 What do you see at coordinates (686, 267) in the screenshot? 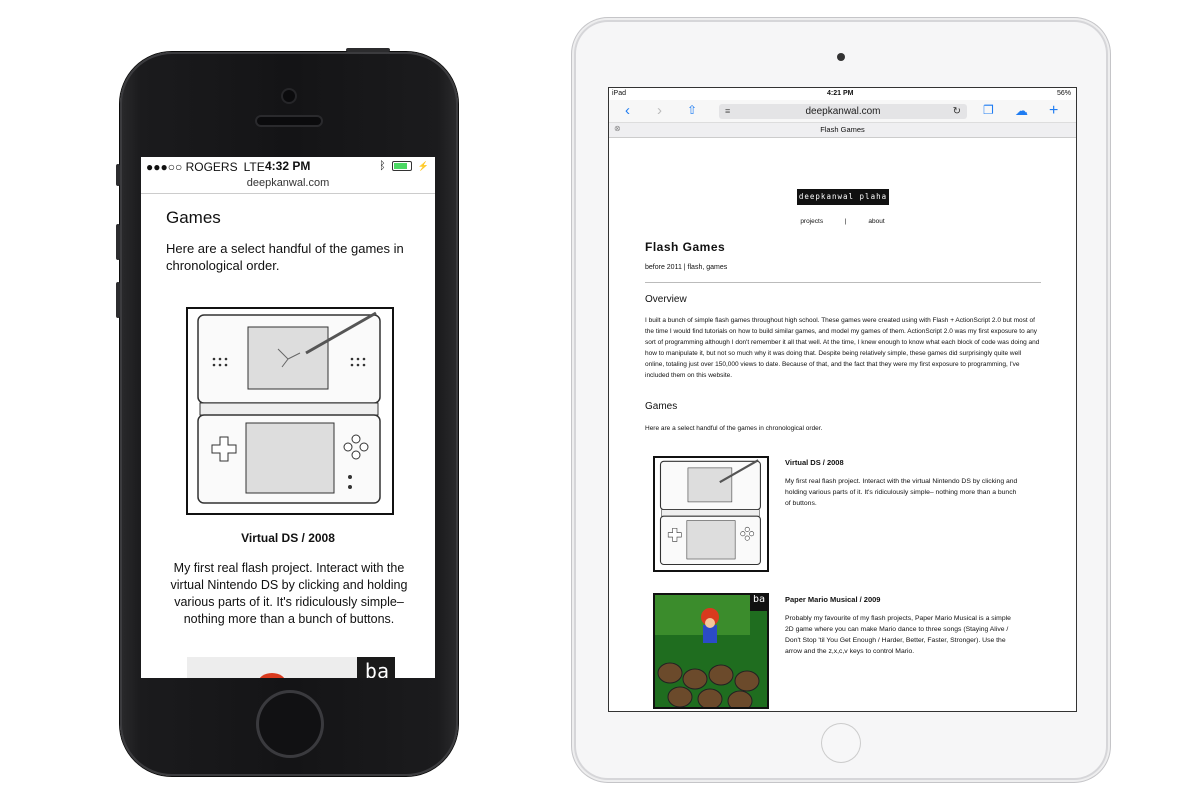
I see `post-meta: before 2011 | flash, games` at bounding box center [686, 267].